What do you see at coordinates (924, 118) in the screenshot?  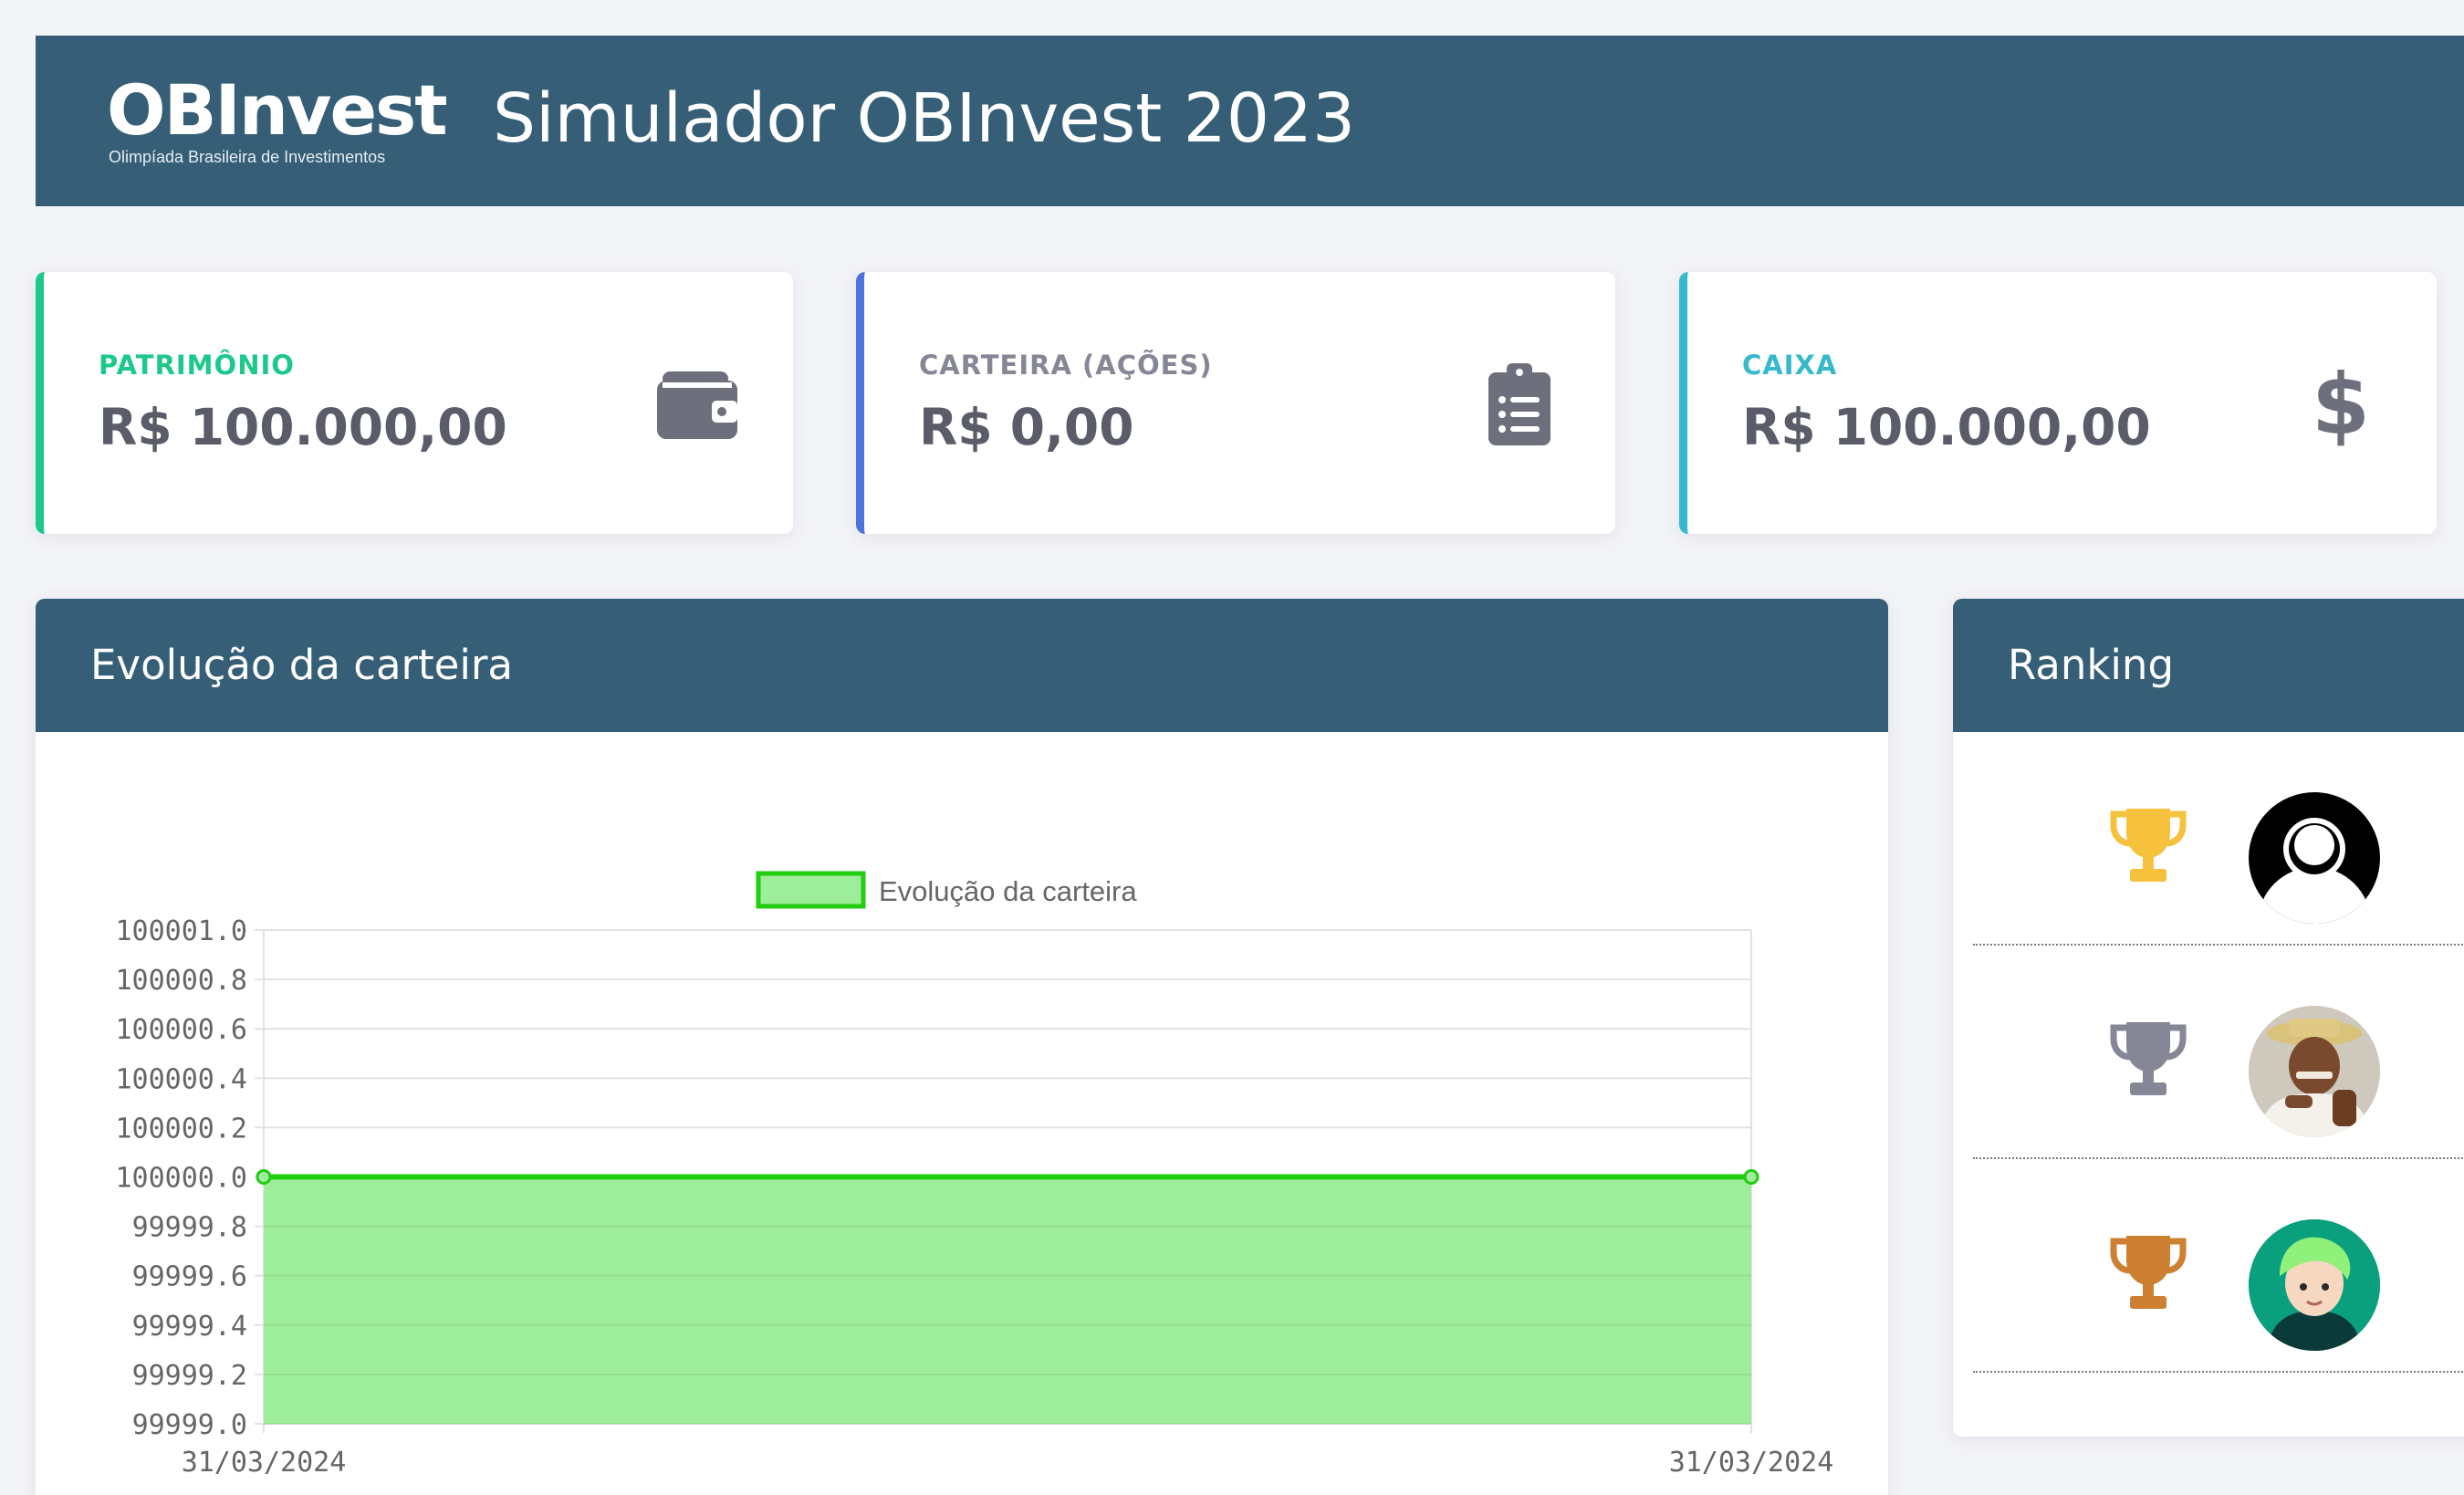 I see `page-title: Simulador OBInvest 2023` at bounding box center [924, 118].